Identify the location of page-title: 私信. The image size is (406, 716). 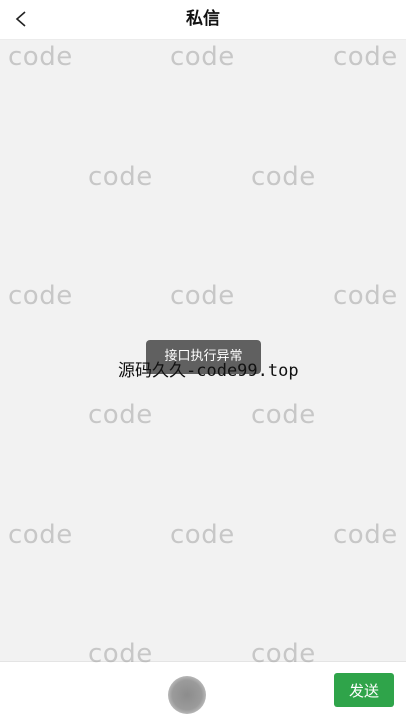
(203, 19).